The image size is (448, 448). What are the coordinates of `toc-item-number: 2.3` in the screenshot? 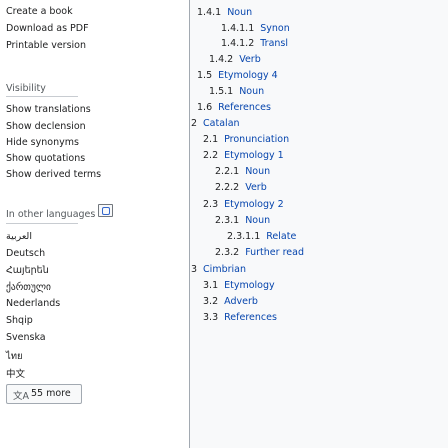 It's located at (211, 204).